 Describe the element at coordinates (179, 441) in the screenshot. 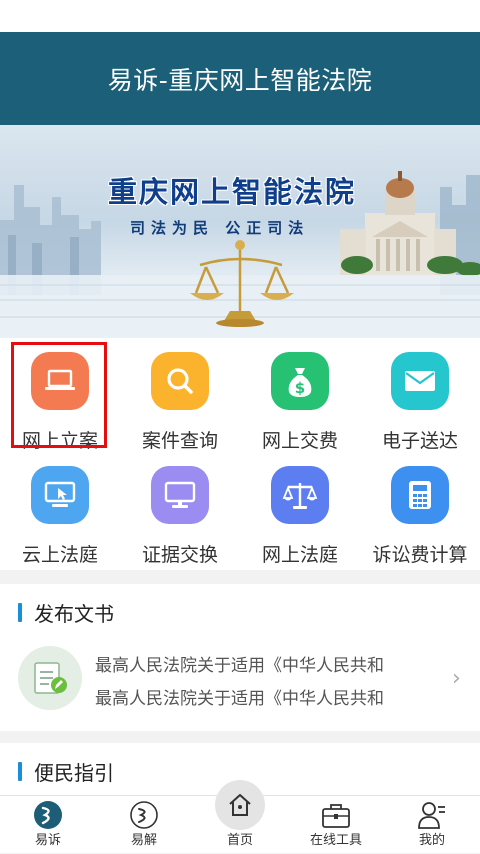

I see `grid-item-label: 案件查询` at that location.